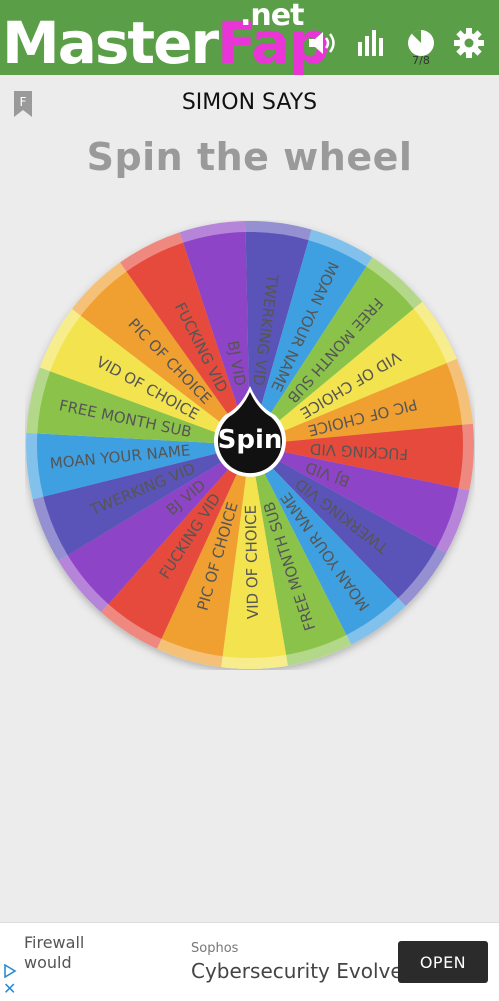  What do you see at coordinates (443, 962) in the screenshot?
I see `ad-open-button: OPEN` at bounding box center [443, 962].